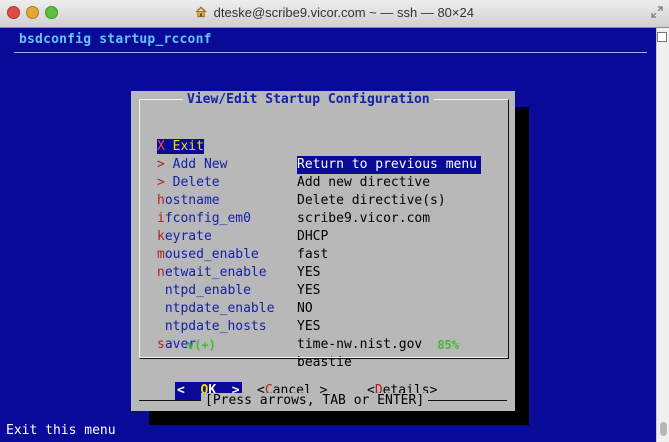 This screenshot has width=669, height=442. What do you see at coordinates (320, 254) in the screenshot?
I see `menu-item-moused-enable: moused_enable YES` at bounding box center [320, 254].